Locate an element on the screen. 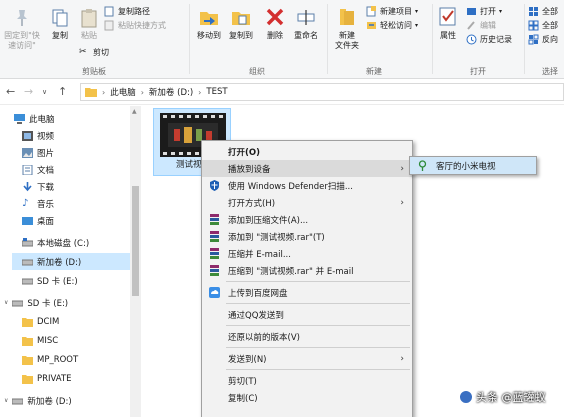  delete-label: 删除 is located at coordinates (275, 35).